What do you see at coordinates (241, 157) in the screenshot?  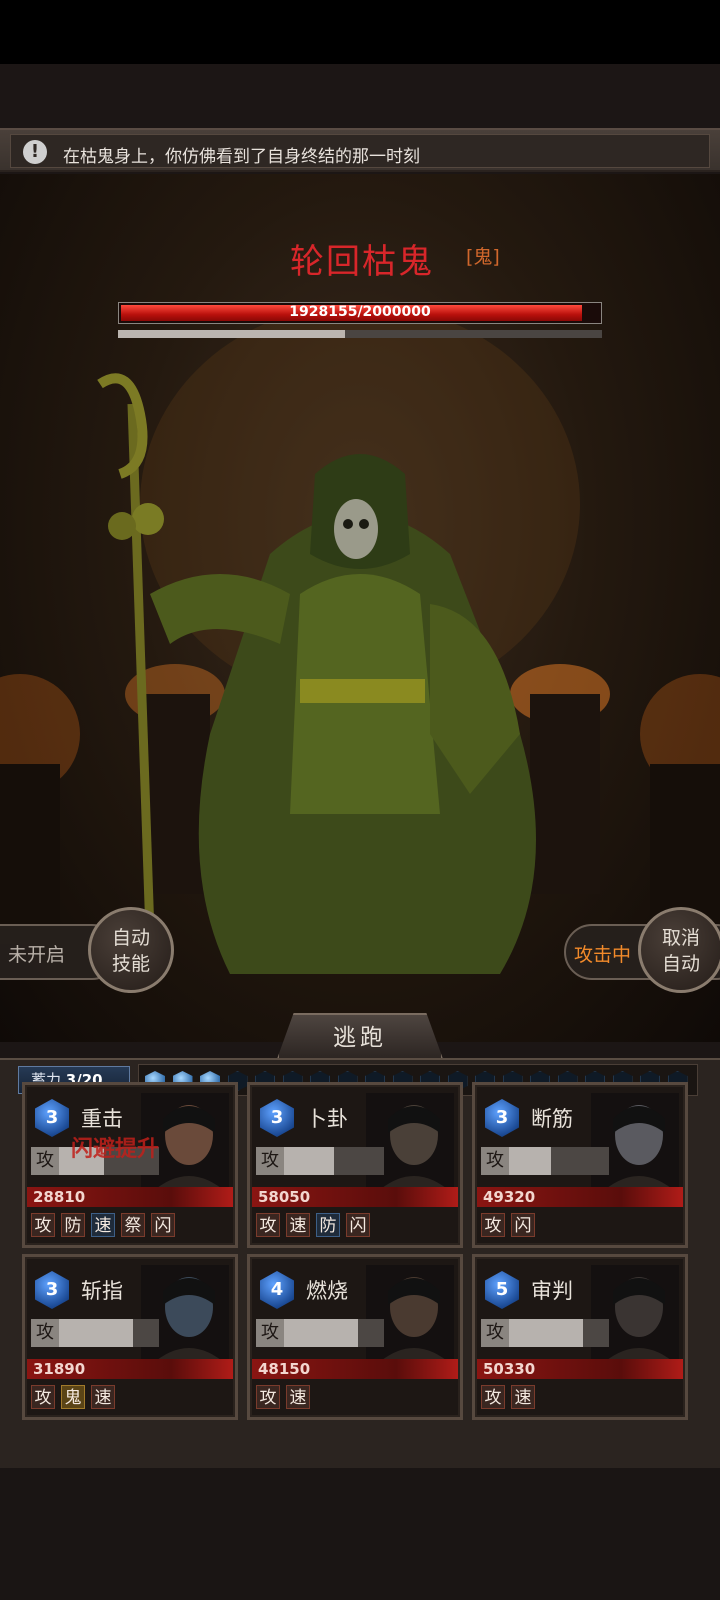 I see `notice-text: 在枯鬼身上，你仿佛看到了自身终结的那一时刻` at bounding box center [241, 157].